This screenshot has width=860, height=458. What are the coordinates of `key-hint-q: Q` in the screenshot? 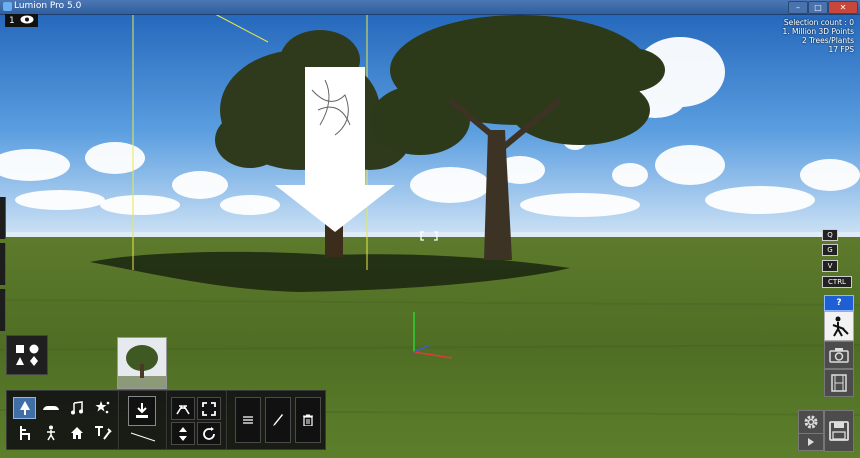 It's located at (830, 235).